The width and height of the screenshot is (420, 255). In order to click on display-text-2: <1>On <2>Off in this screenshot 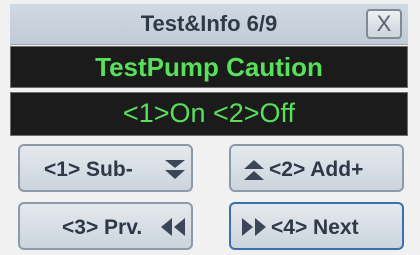, I will do `click(209, 113)`.